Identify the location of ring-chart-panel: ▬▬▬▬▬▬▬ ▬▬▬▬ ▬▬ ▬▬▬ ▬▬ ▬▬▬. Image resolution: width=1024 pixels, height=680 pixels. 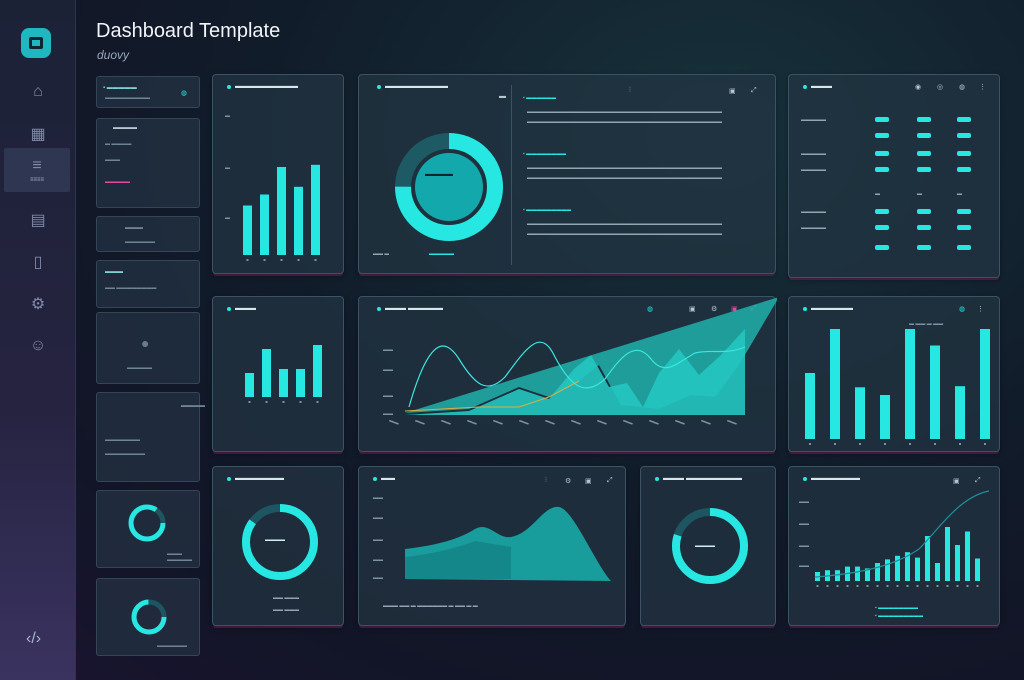
(278, 546).